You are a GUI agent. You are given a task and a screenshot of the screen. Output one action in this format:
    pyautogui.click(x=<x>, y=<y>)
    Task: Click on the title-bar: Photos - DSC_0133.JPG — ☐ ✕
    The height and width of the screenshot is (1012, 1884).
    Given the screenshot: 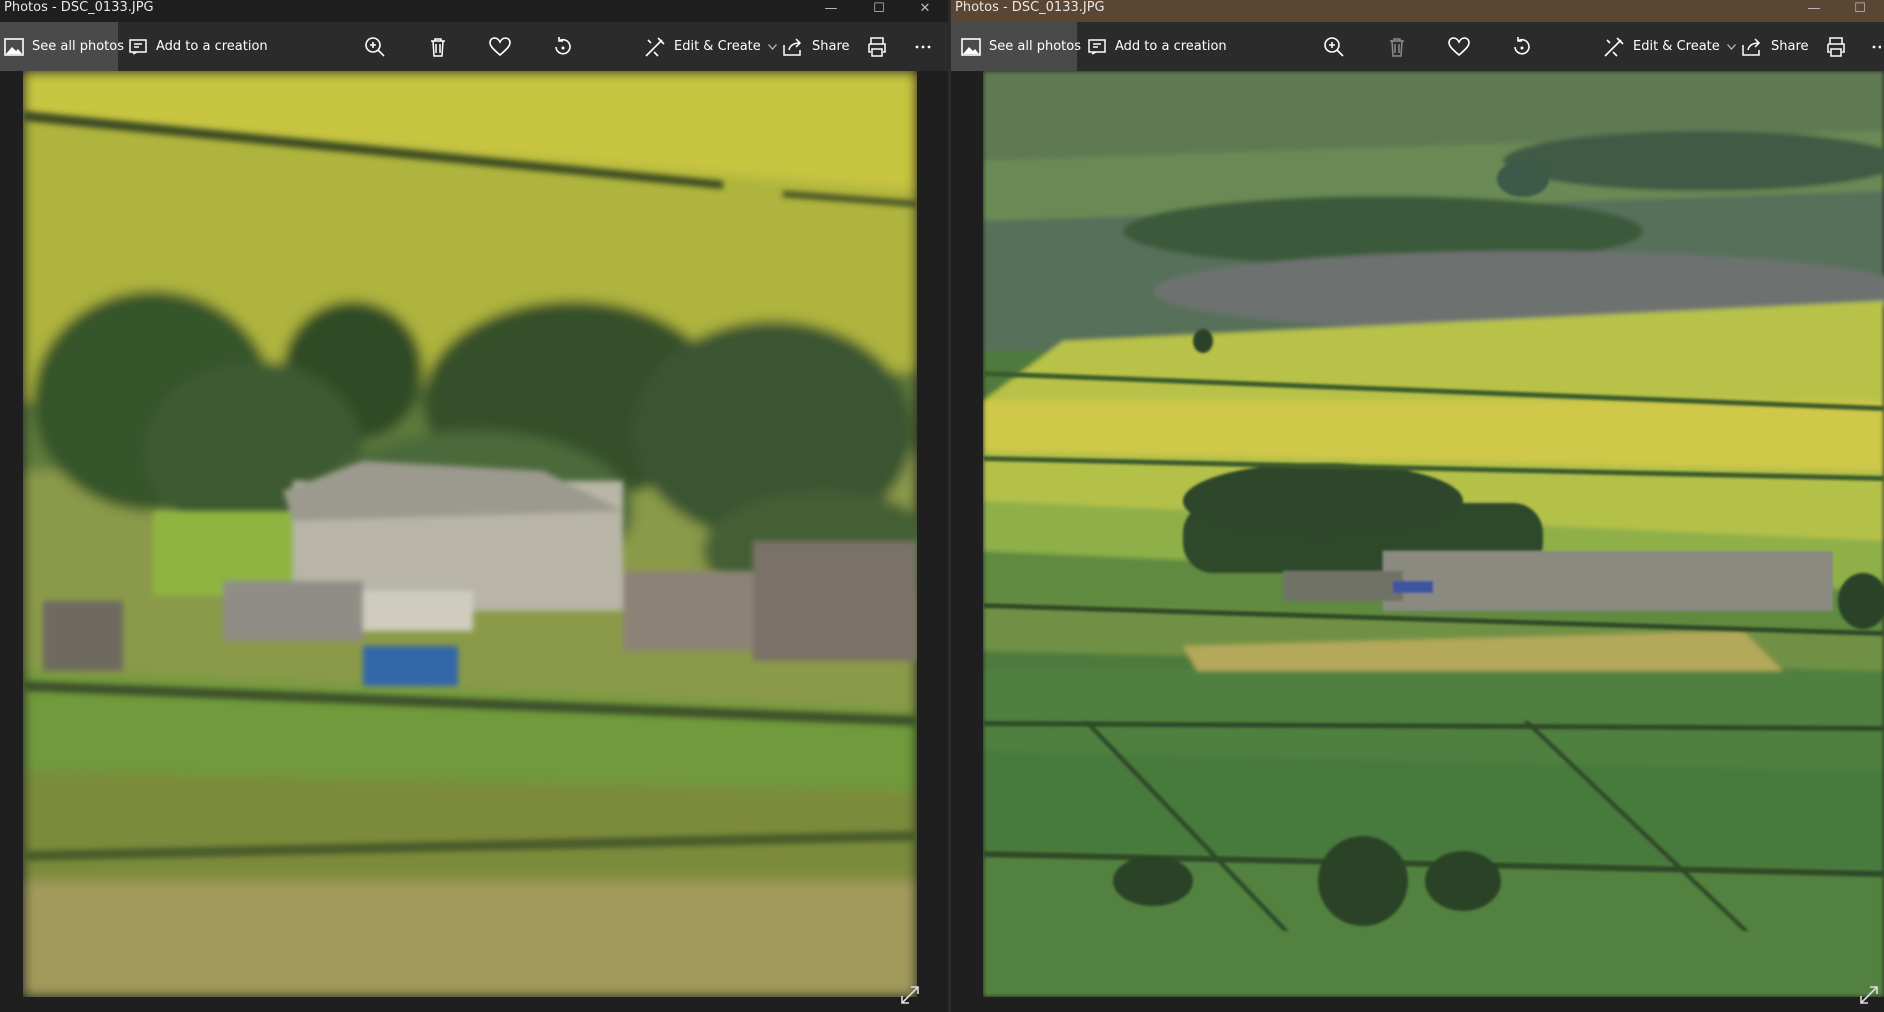 What is the action you would take?
    pyautogui.click(x=474, y=11)
    